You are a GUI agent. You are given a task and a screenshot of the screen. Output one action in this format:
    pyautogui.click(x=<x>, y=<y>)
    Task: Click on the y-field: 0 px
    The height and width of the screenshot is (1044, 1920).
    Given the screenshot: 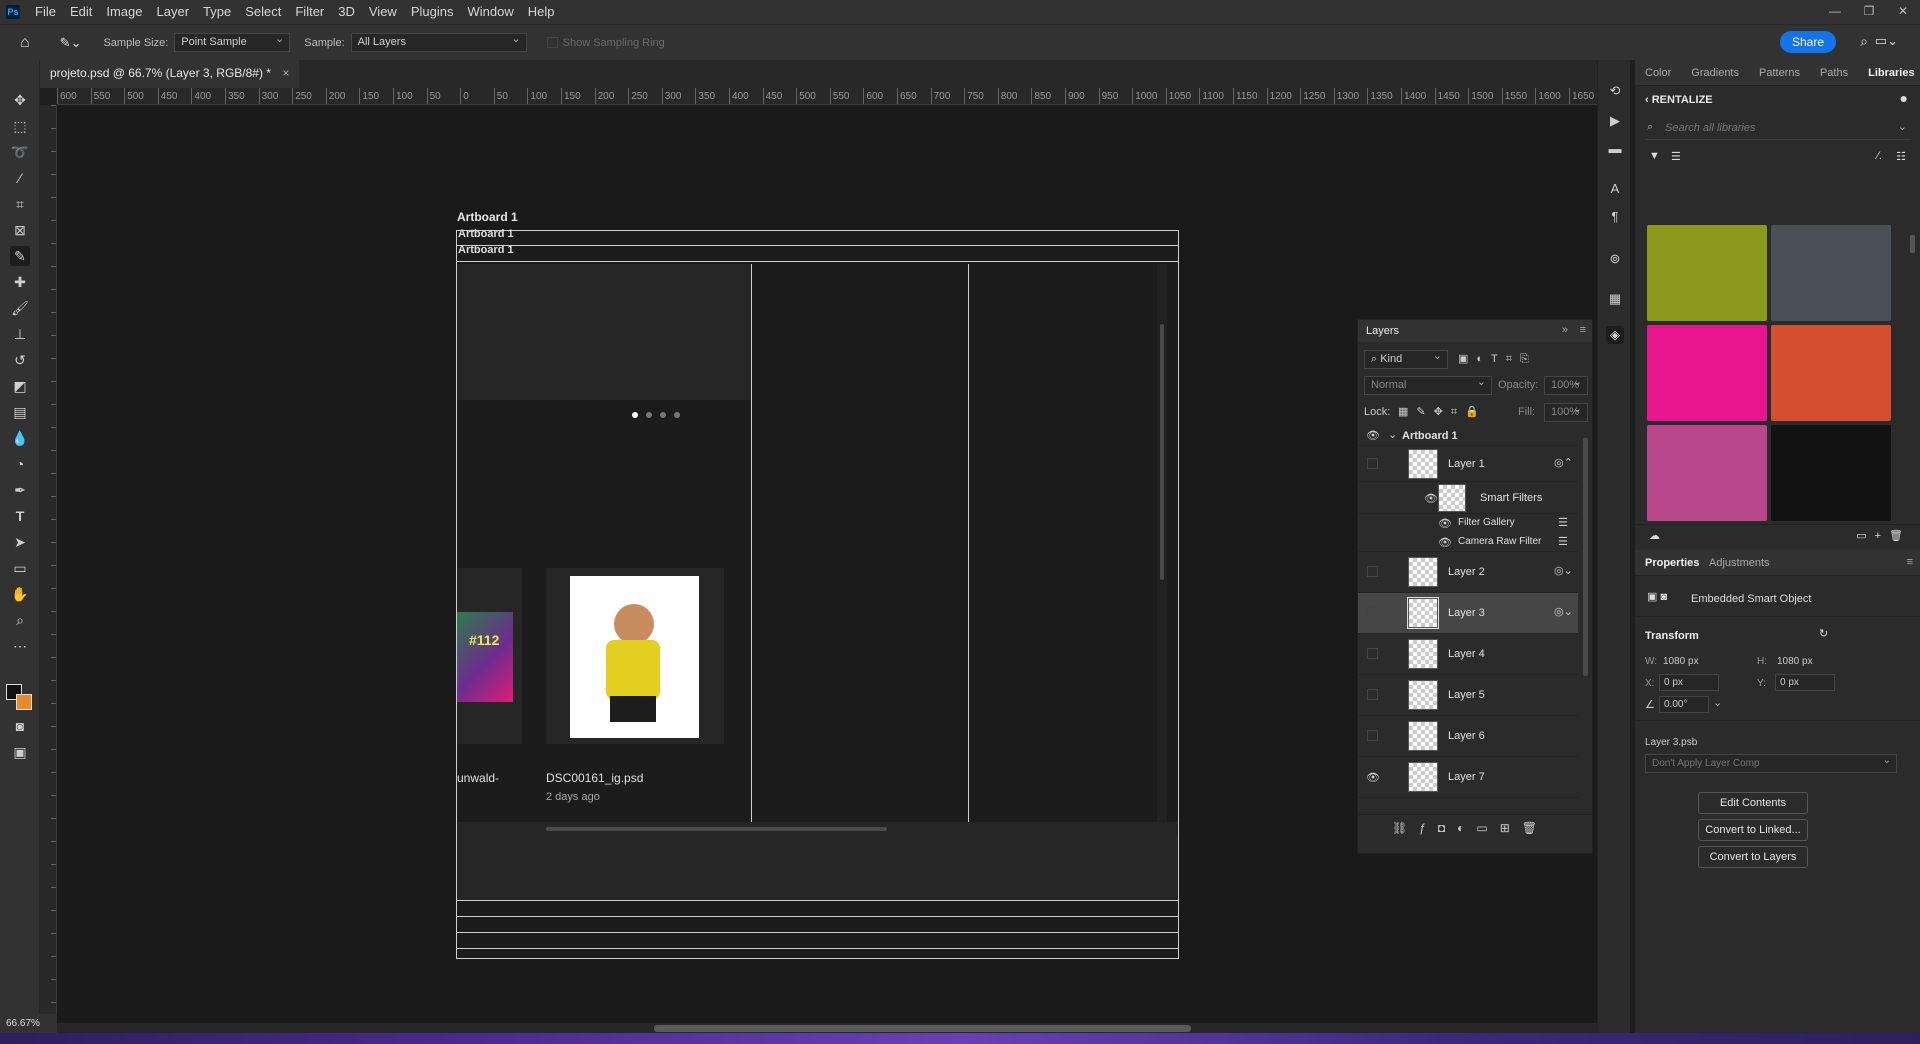 What is the action you would take?
    pyautogui.click(x=1805, y=682)
    